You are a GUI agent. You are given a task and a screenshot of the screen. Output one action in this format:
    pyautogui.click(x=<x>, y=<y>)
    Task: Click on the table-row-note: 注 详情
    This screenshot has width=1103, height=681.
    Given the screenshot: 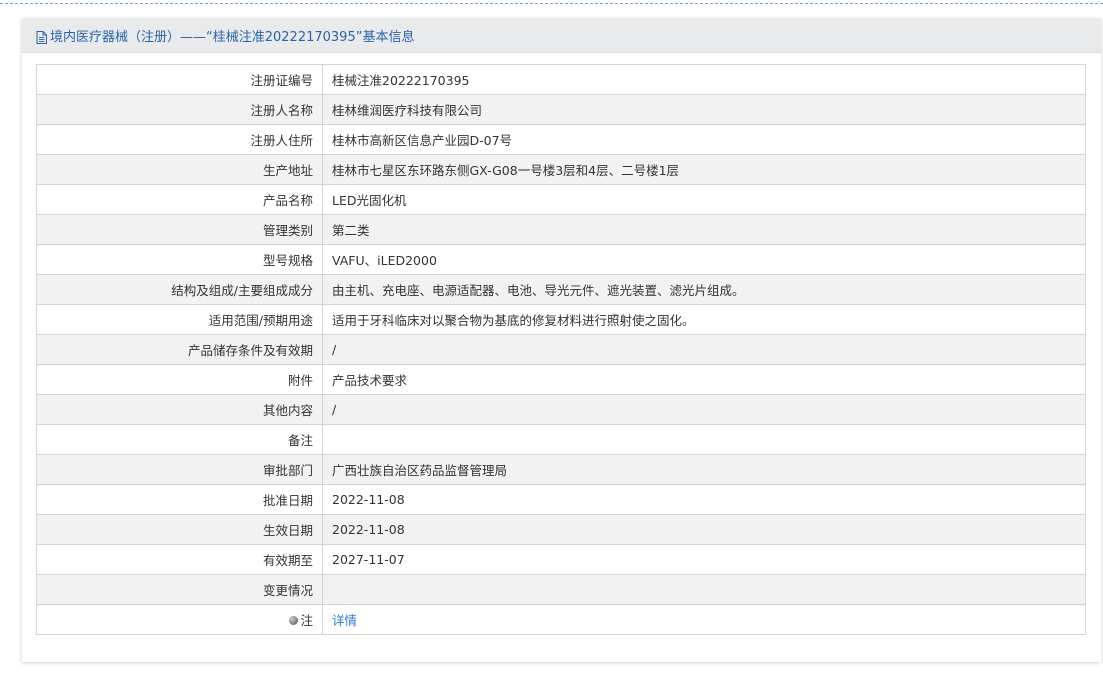 What is the action you would take?
    pyautogui.click(x=561, y=619)
    